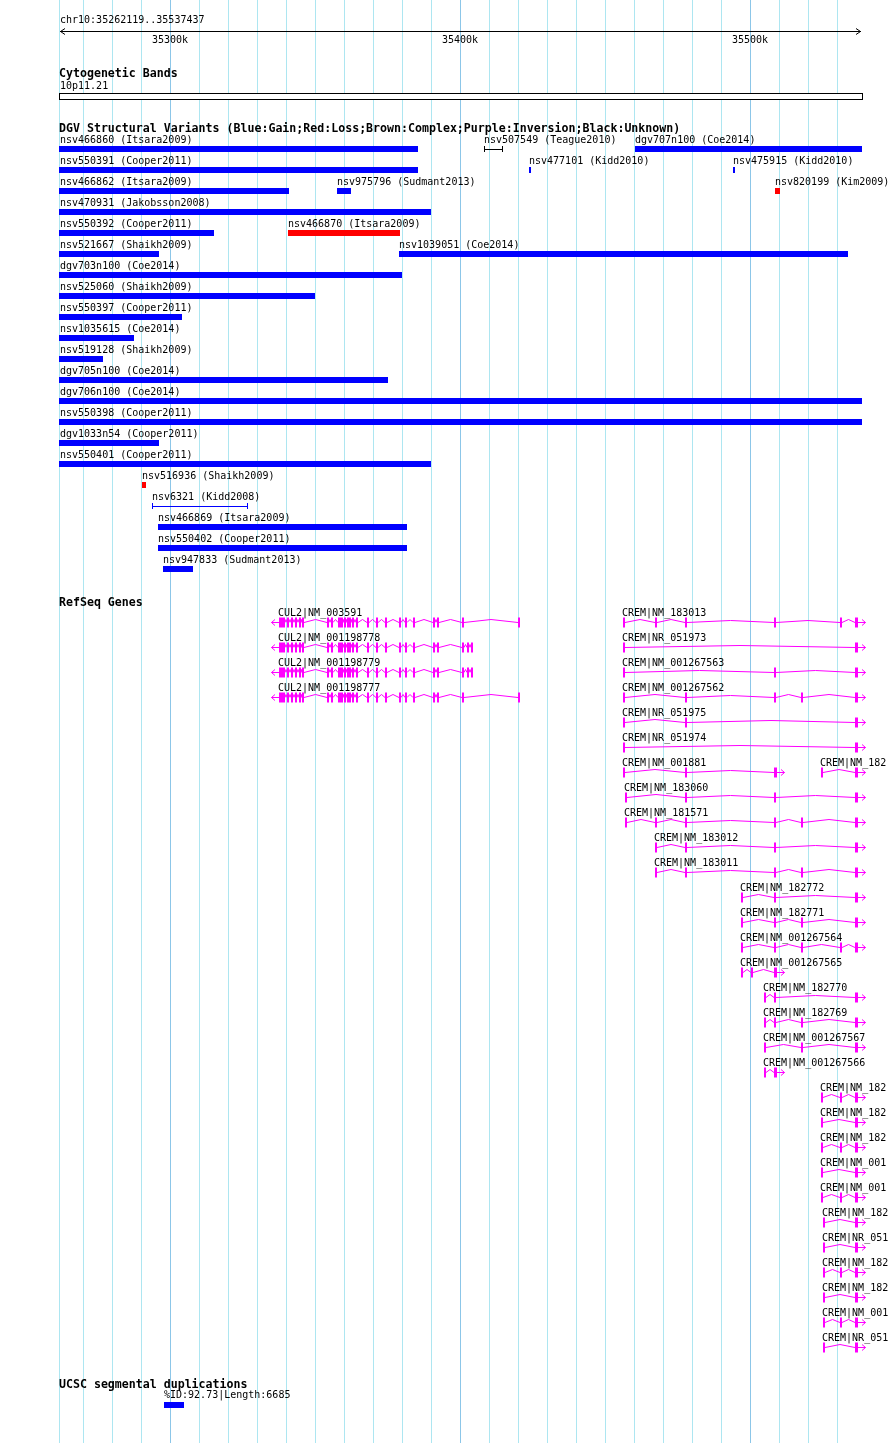  Describe the element at coordinates (126, 182) in the screenshot. I see `variant-label: nsv466862 (Itsara2009)` at that location.